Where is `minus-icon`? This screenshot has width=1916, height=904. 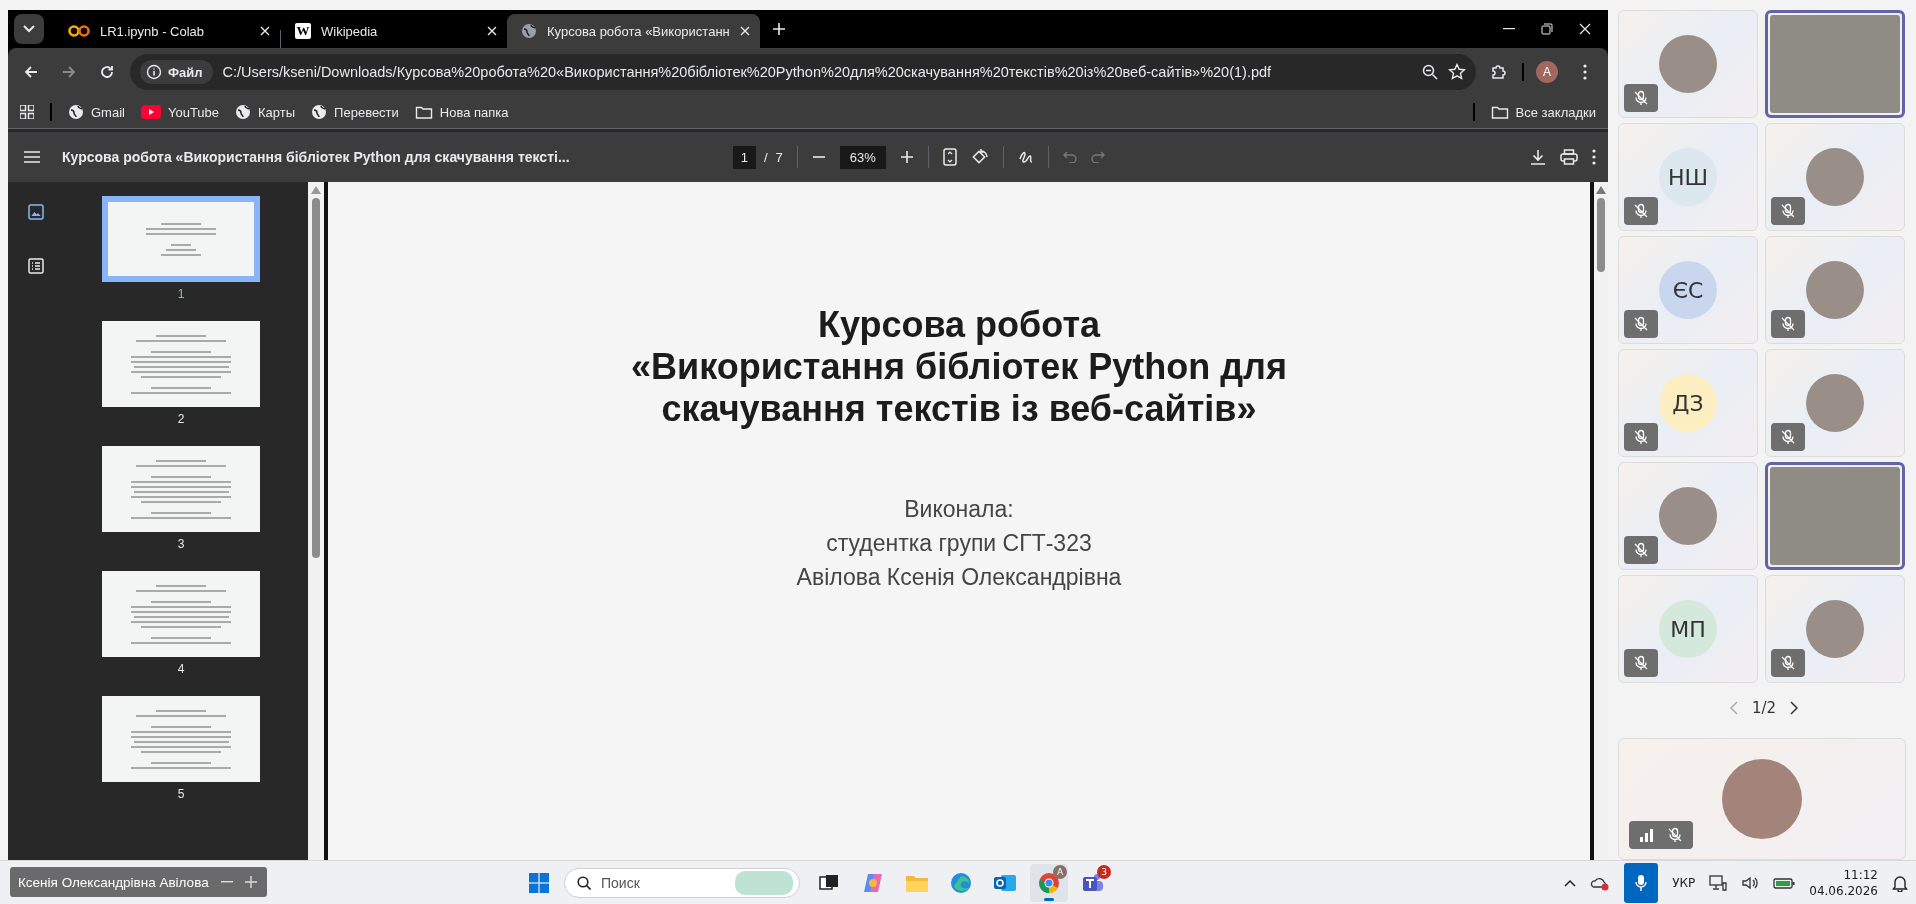
minus-icon is located at coordinates (226, 882).